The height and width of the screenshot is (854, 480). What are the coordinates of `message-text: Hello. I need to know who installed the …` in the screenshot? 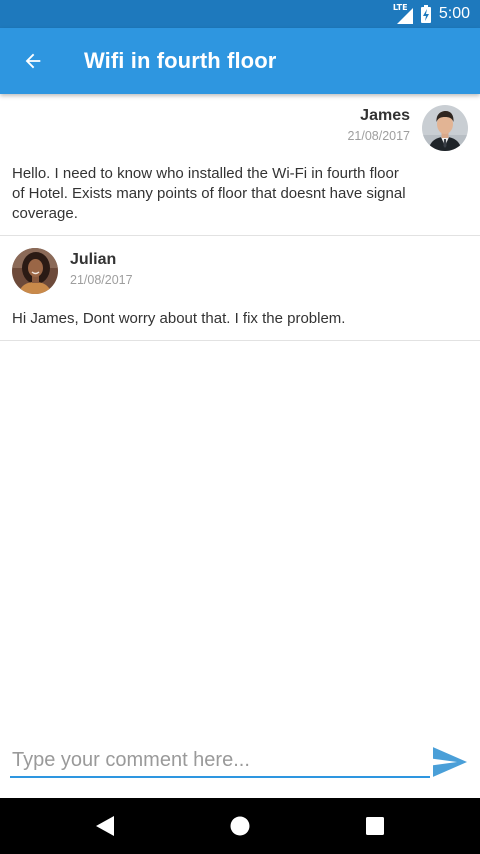 It's located at (209, 193).